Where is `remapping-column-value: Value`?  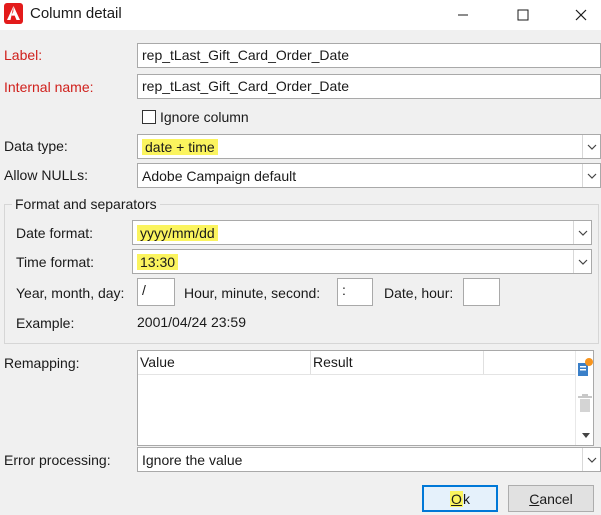
remapping-column-value: Value is located at coordinates (224, 362).